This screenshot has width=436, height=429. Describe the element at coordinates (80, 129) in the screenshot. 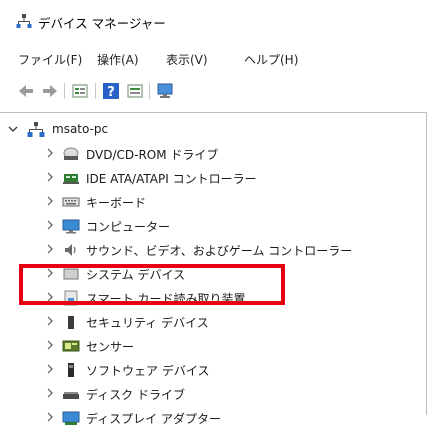

I see `tree-root-label: msato-pc` at that location.